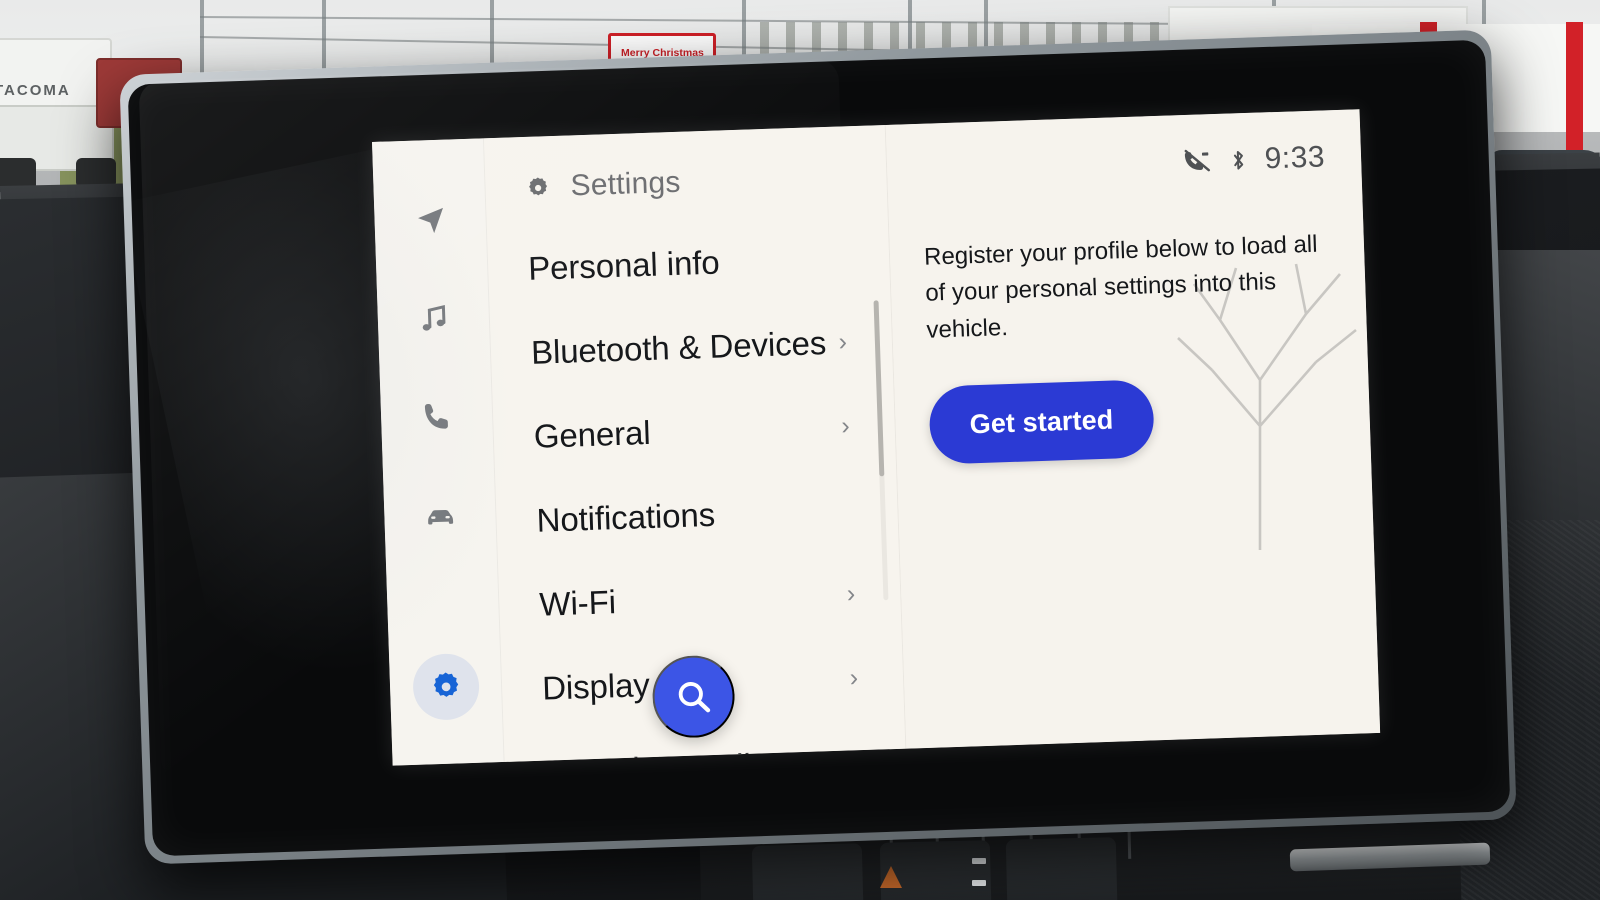  I want to click on rail-spacer, so click(443, 617).